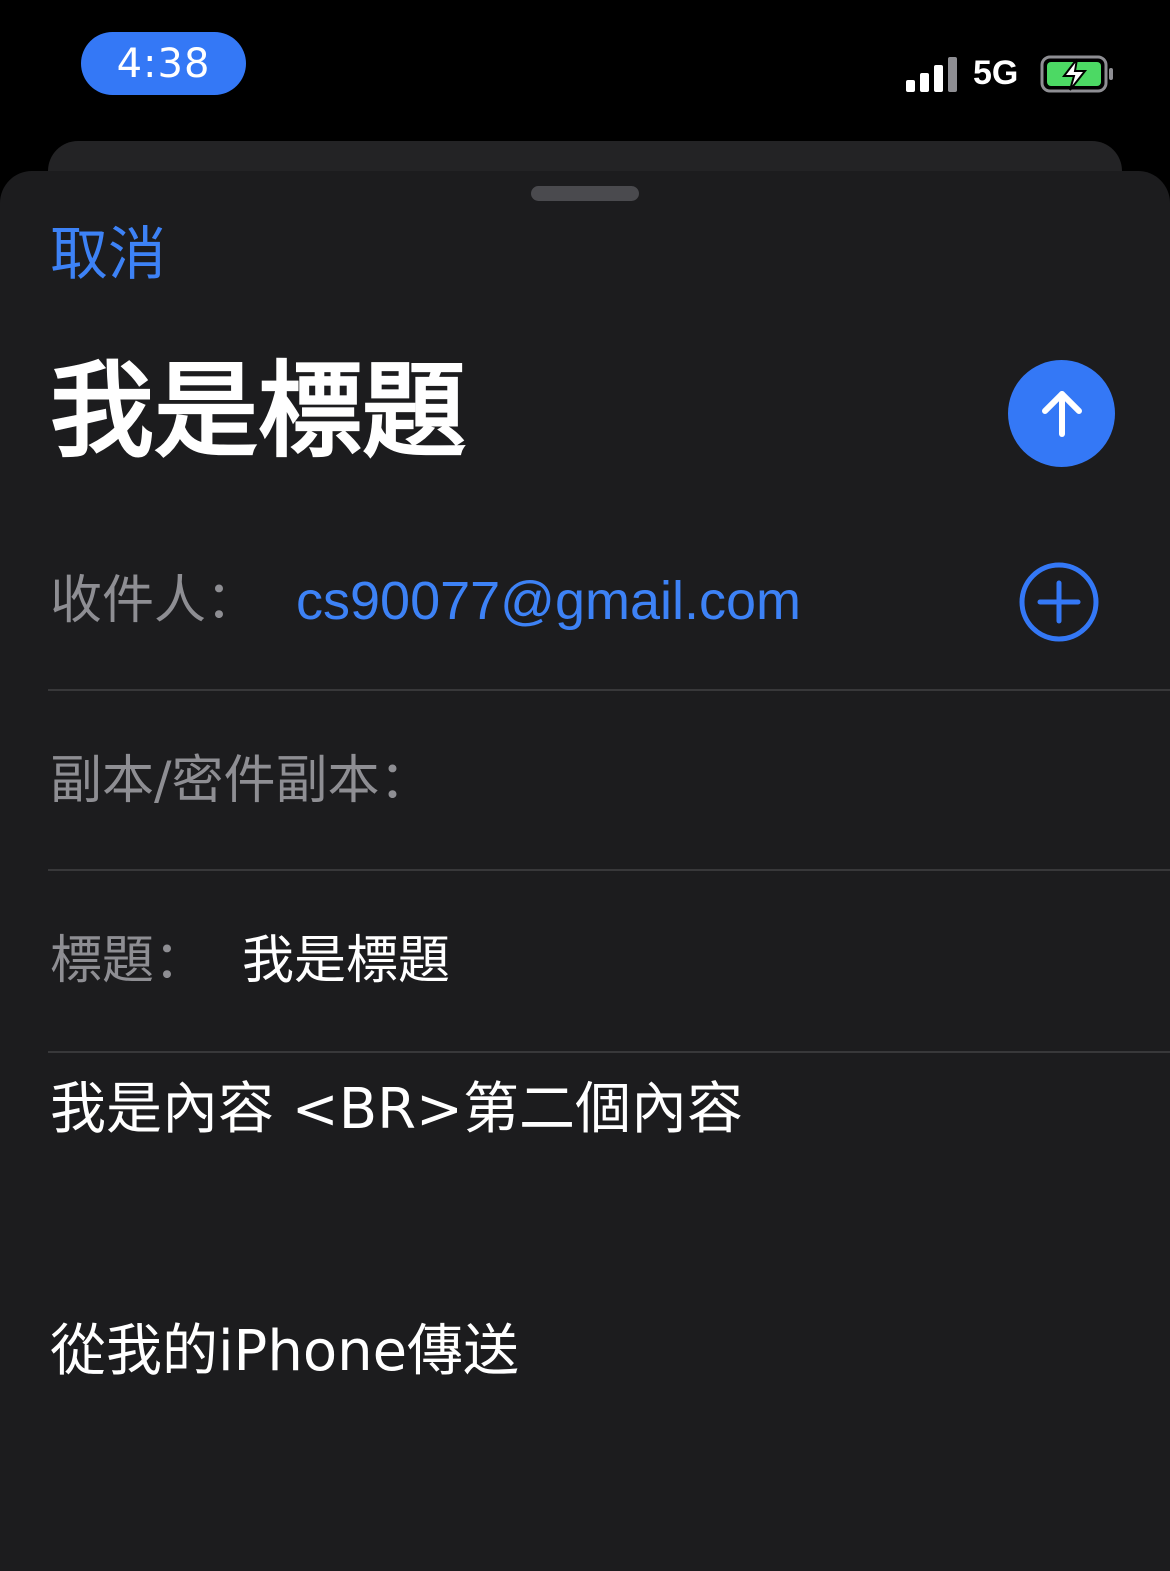 The width and height of the screenshot is (1170, 1571). Describe the element at coordinates (284, 1352) in the screenshot. I see `signature: 從我的iPhone傳送` at that location.